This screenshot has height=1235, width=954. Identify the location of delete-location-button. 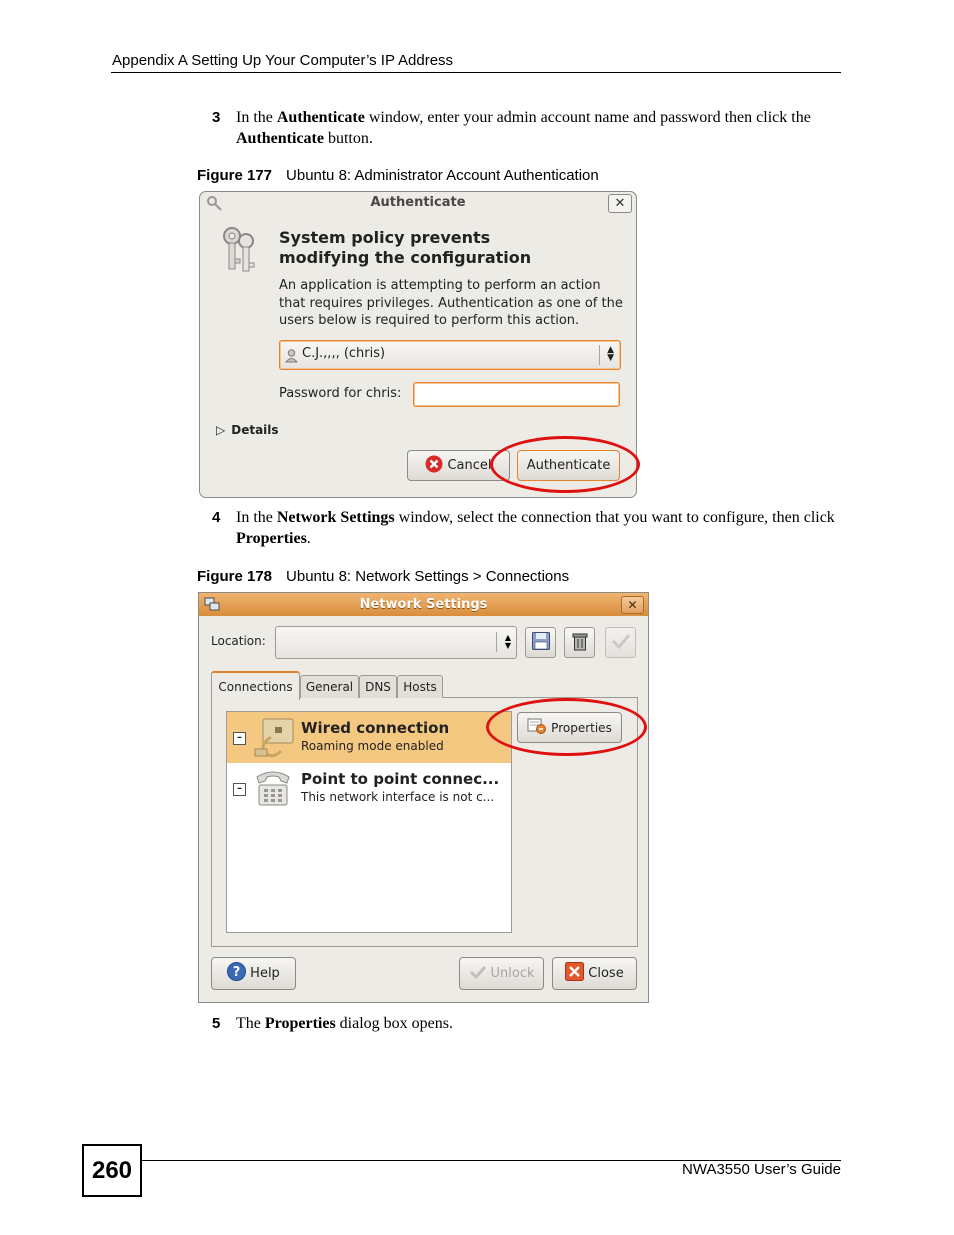
(579, 642).